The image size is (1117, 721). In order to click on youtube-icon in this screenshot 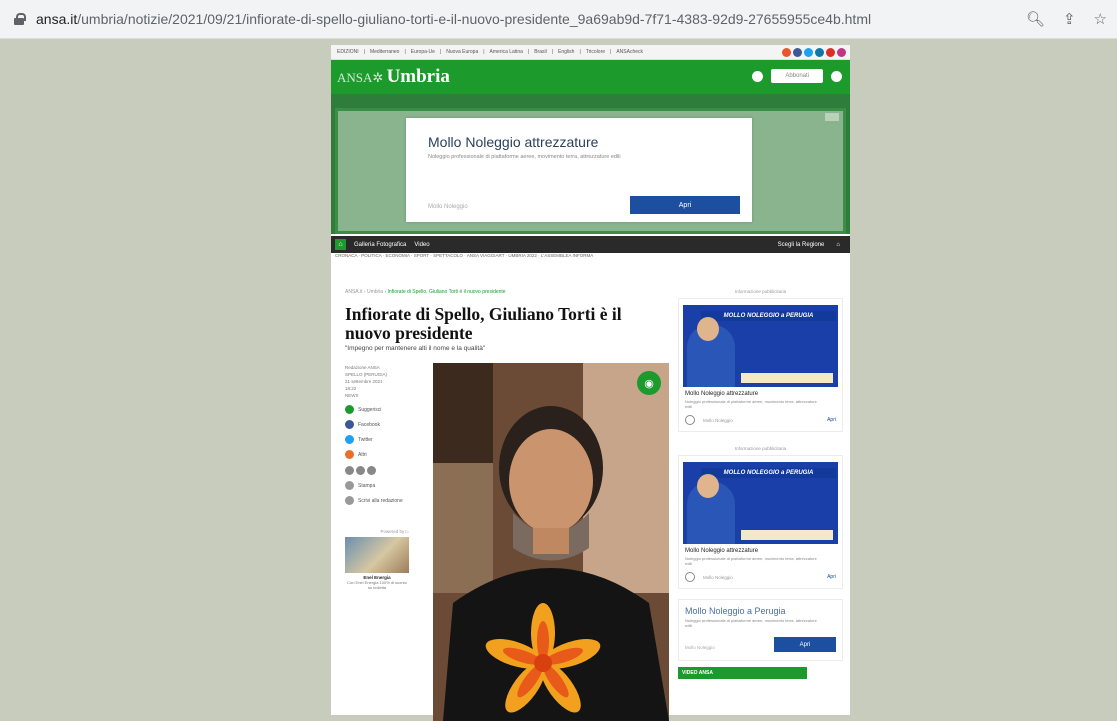, I will do `click(830, 52)`.